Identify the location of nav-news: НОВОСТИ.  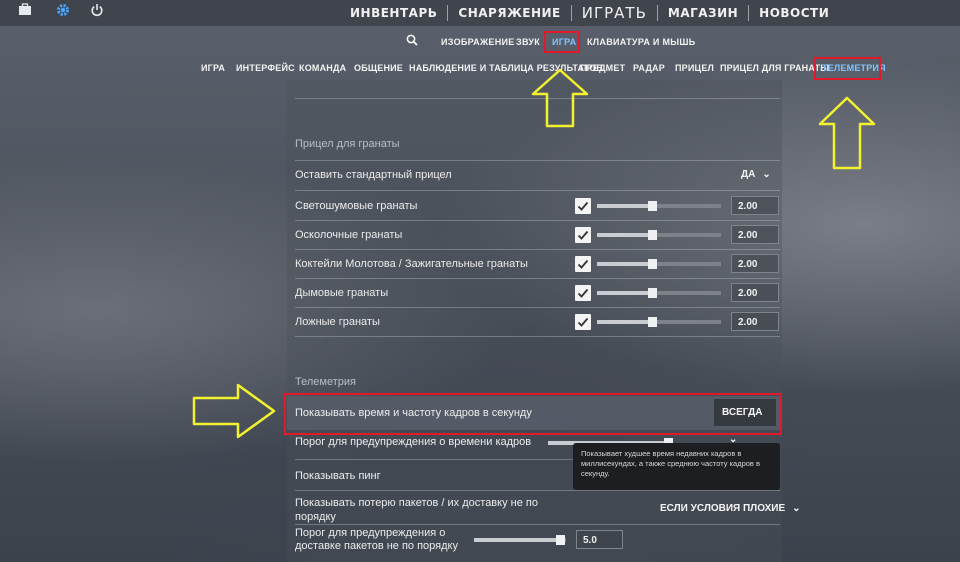
(794, 13).